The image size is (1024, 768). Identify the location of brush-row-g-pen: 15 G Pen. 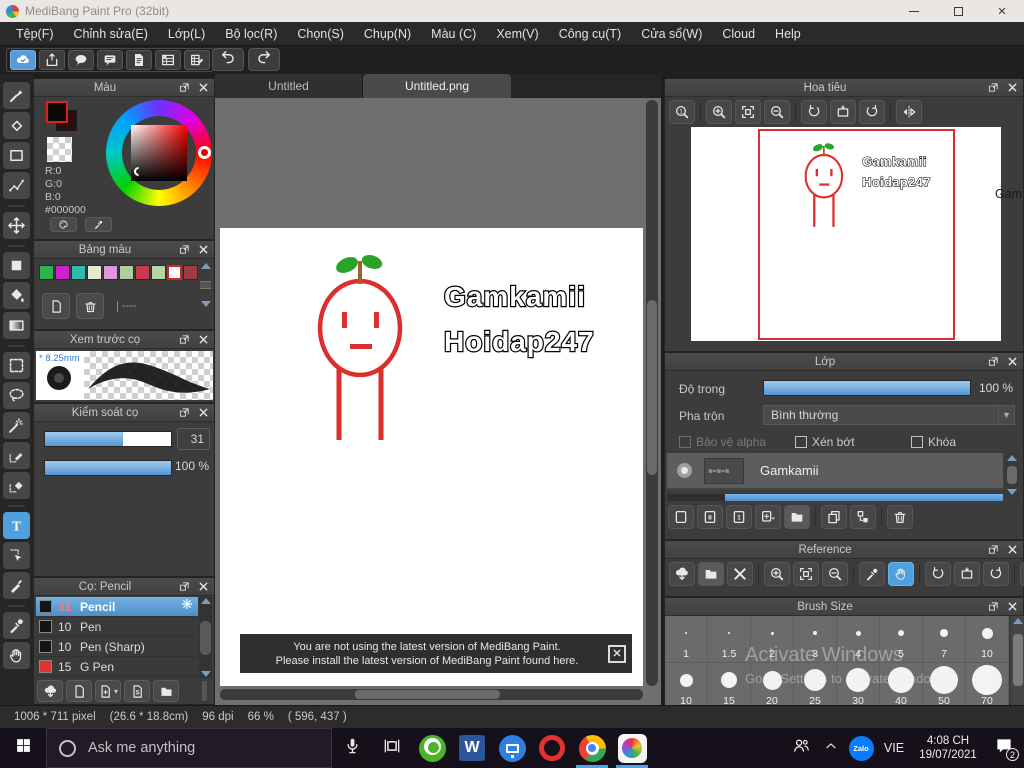
(117, 667).